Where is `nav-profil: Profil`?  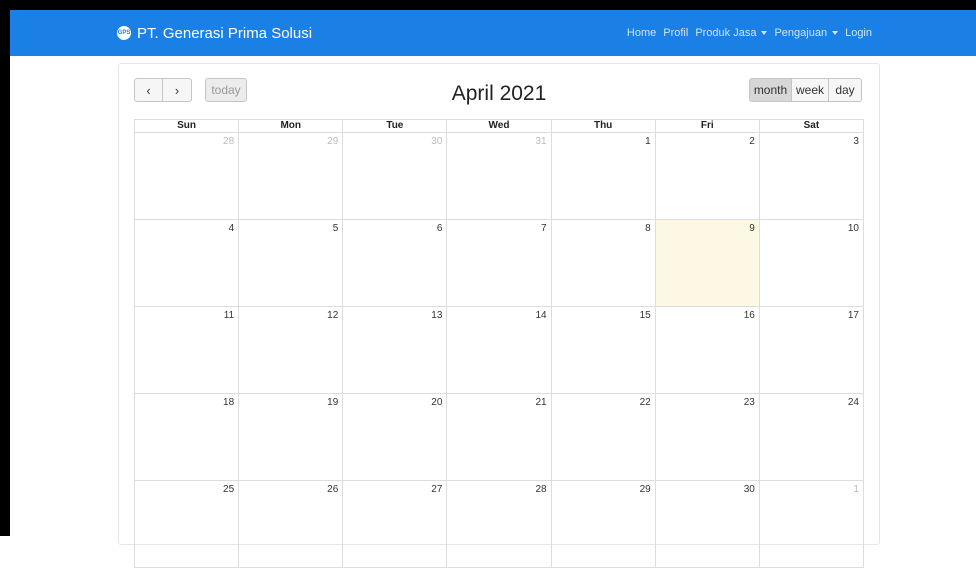 nav-profil: Profil is located at coordinates (675, 33).